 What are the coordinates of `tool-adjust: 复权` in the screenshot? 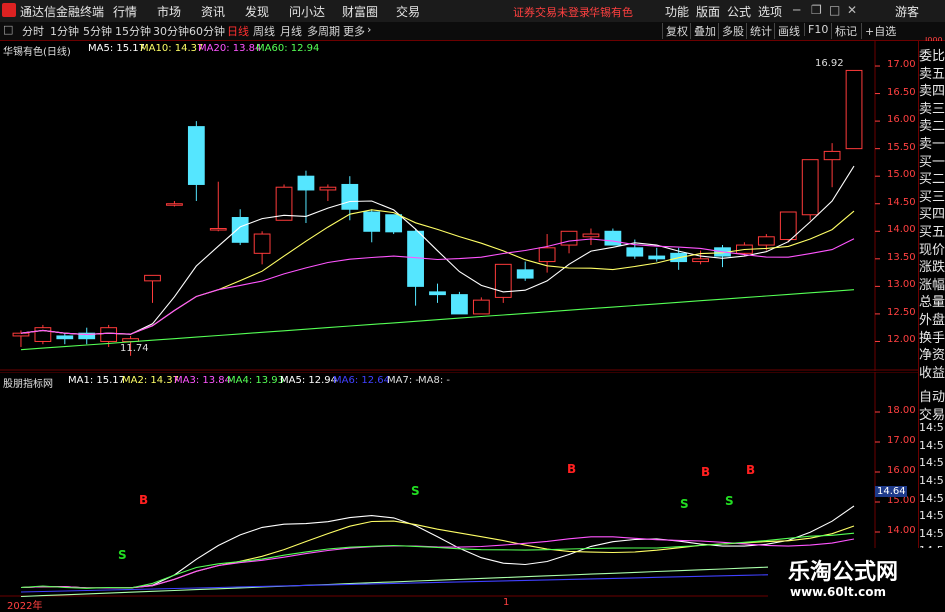 It's located at (675, 31).